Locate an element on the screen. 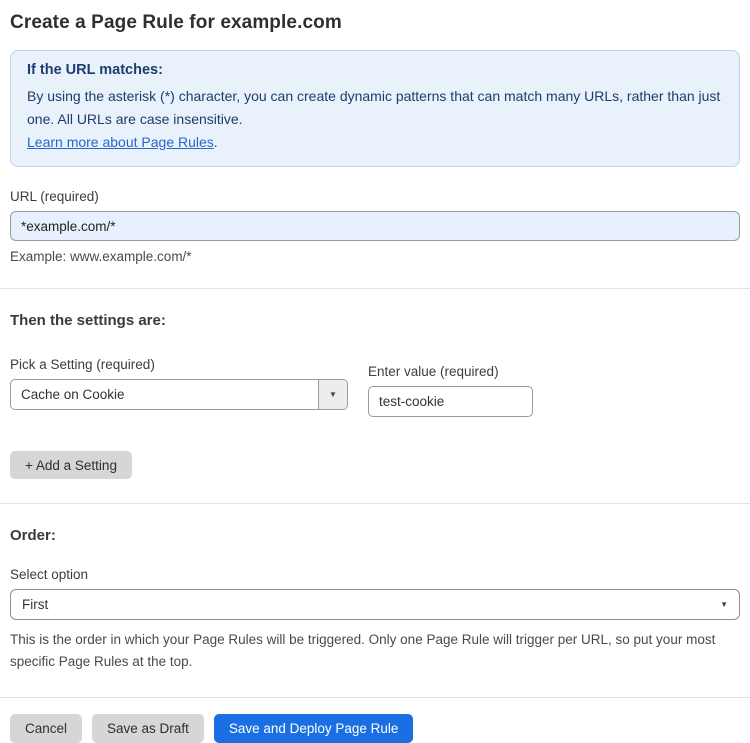  order-section-heading: Order: is located at coordinates (33, 535).